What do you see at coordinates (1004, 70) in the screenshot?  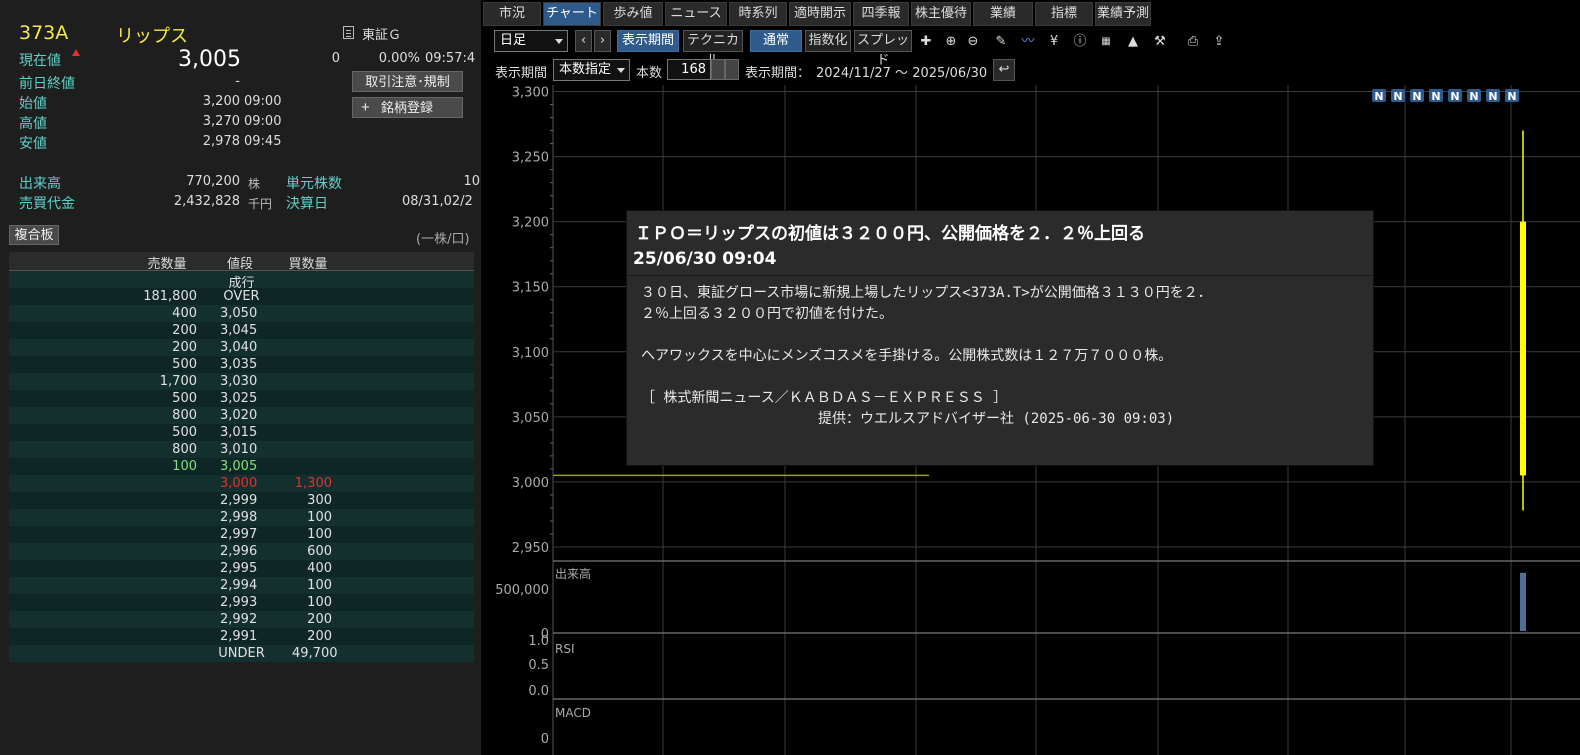 I see `refresh-button: ↩` at bounding box center [1004, 70].